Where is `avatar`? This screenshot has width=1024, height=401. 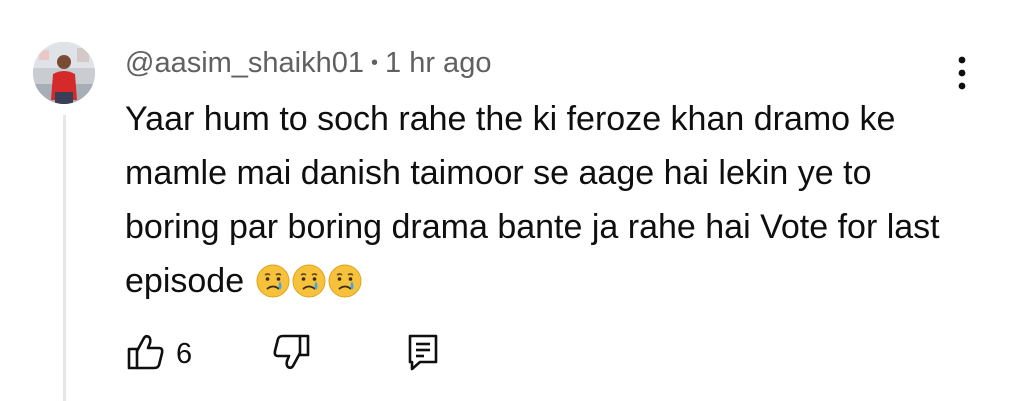 avatar is located at coordinates (64, 73).